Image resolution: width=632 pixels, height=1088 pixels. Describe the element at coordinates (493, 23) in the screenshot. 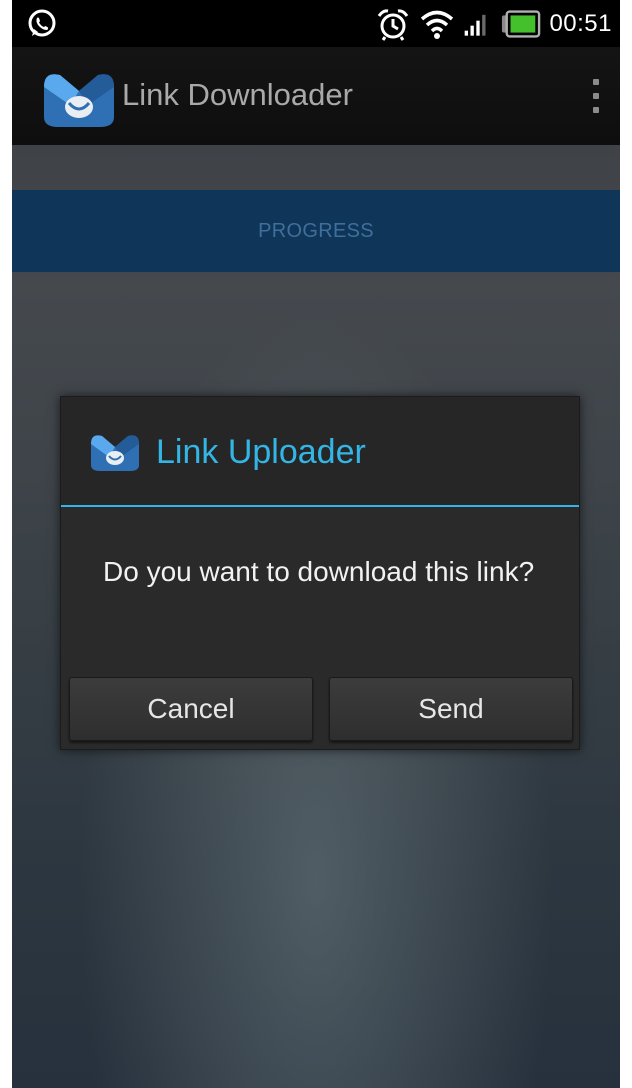

I see `status-icons: 00:51` at that location.